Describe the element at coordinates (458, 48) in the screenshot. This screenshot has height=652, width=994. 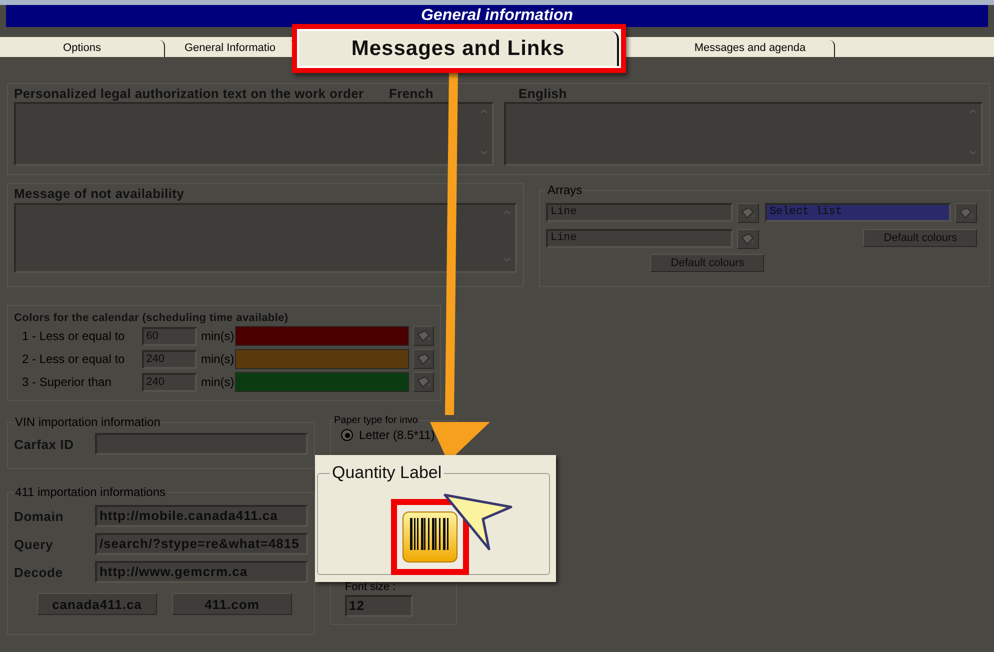
I see `tab-label: Messages and Links` at that location.